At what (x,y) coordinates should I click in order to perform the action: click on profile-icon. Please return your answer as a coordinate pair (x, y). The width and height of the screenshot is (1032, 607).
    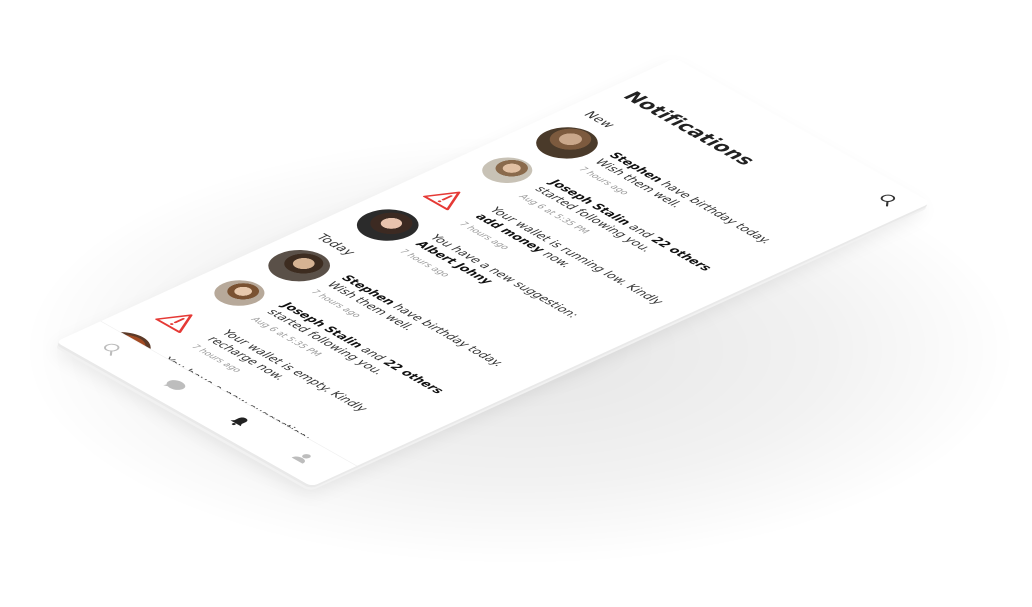
    Looking at the image, I should click on (302, 458).